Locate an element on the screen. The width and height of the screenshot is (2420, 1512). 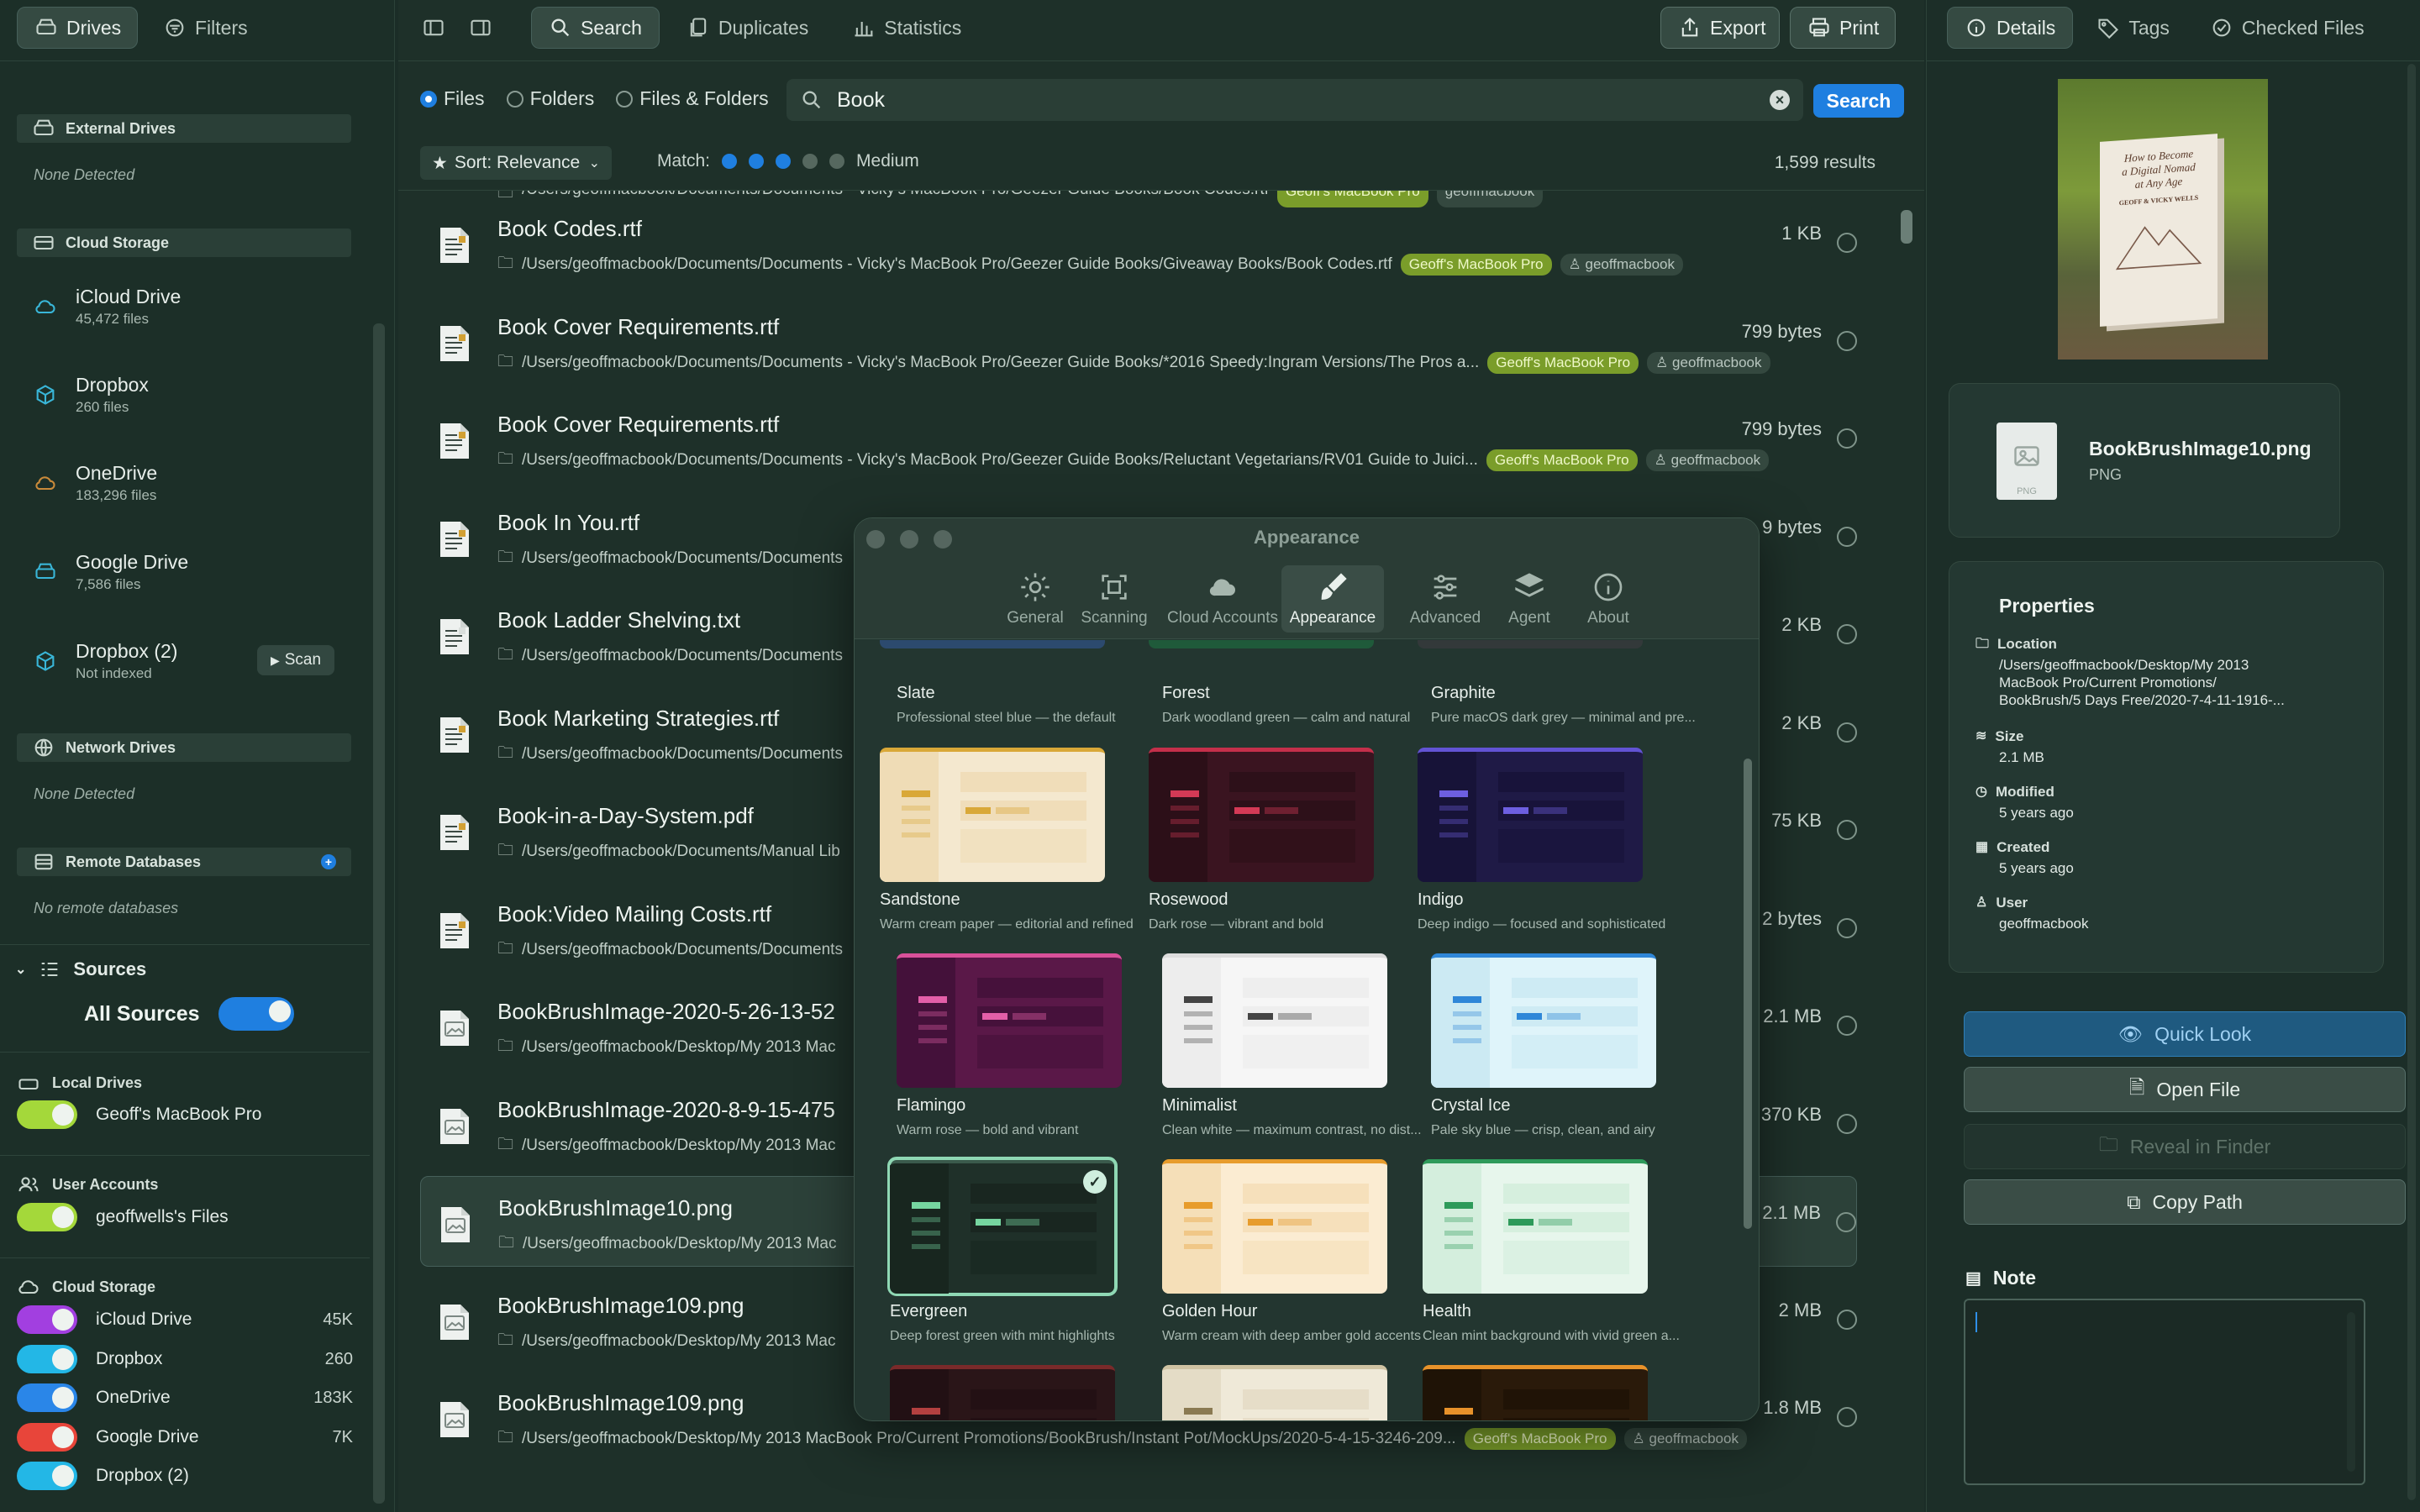
search-button: Search is located at coordinates (1859, 101).